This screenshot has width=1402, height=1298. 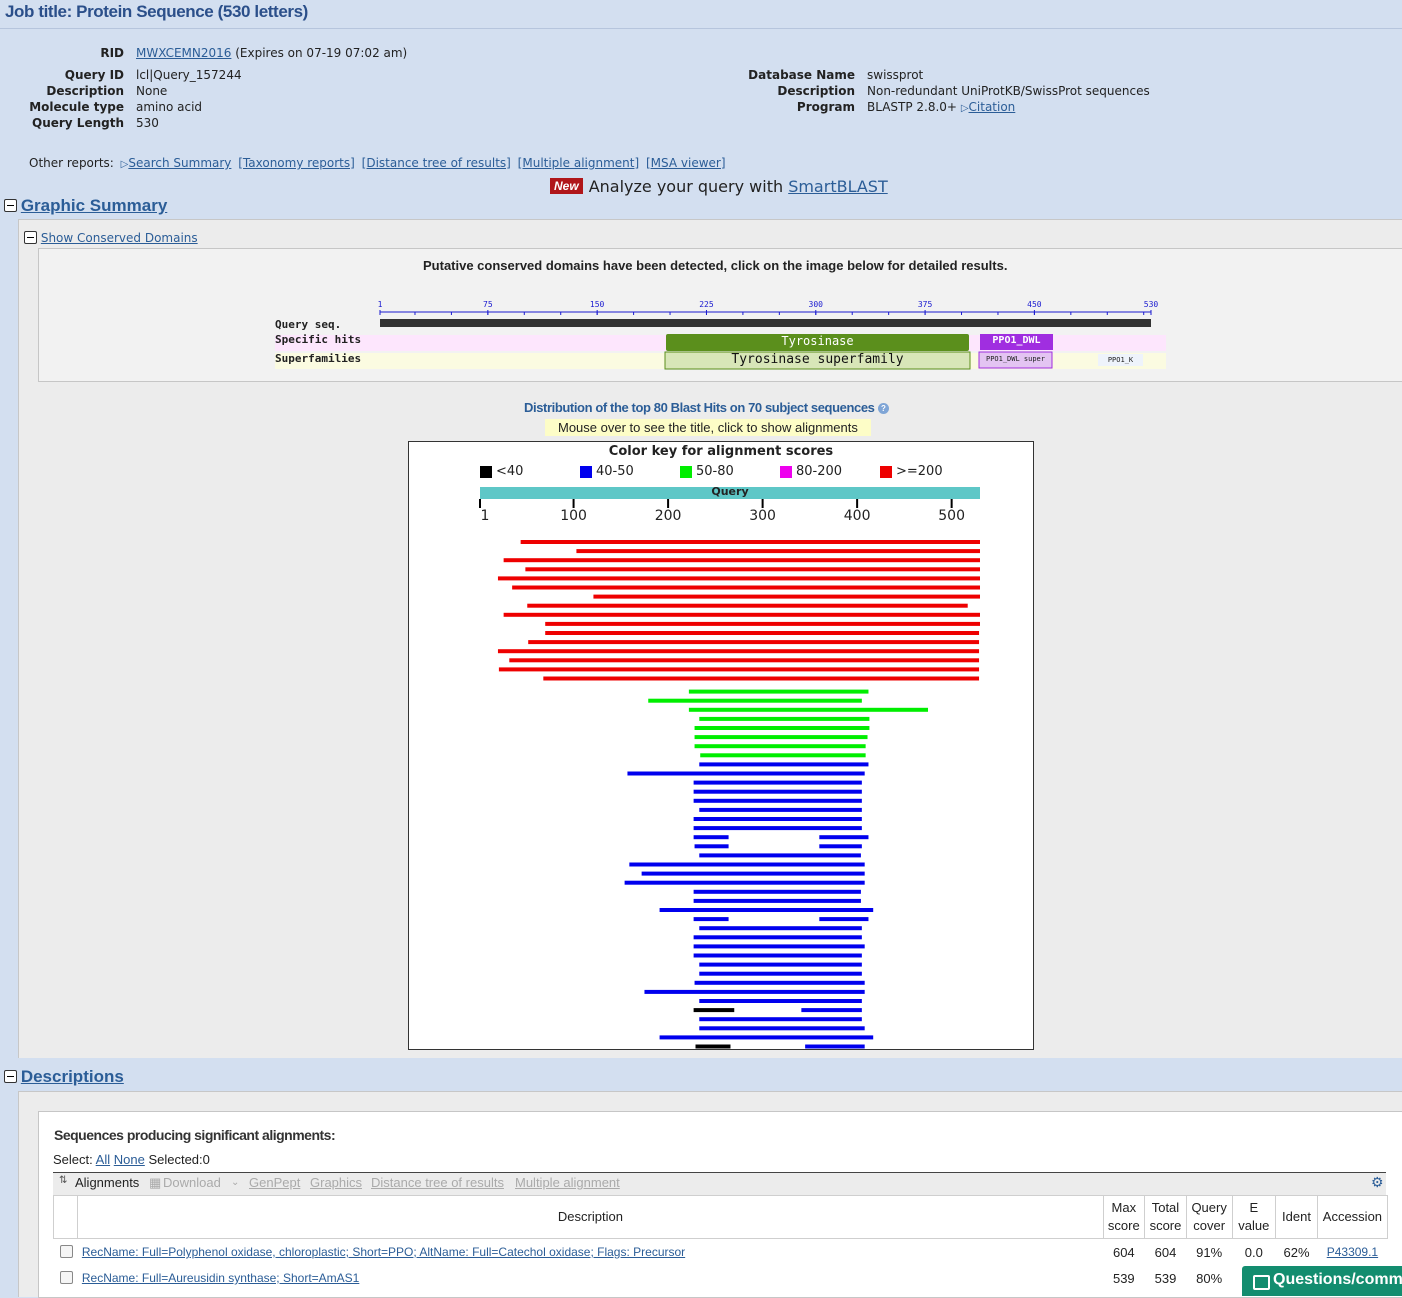 I want to click on download-button: Download, so click(x=192, y=1182).